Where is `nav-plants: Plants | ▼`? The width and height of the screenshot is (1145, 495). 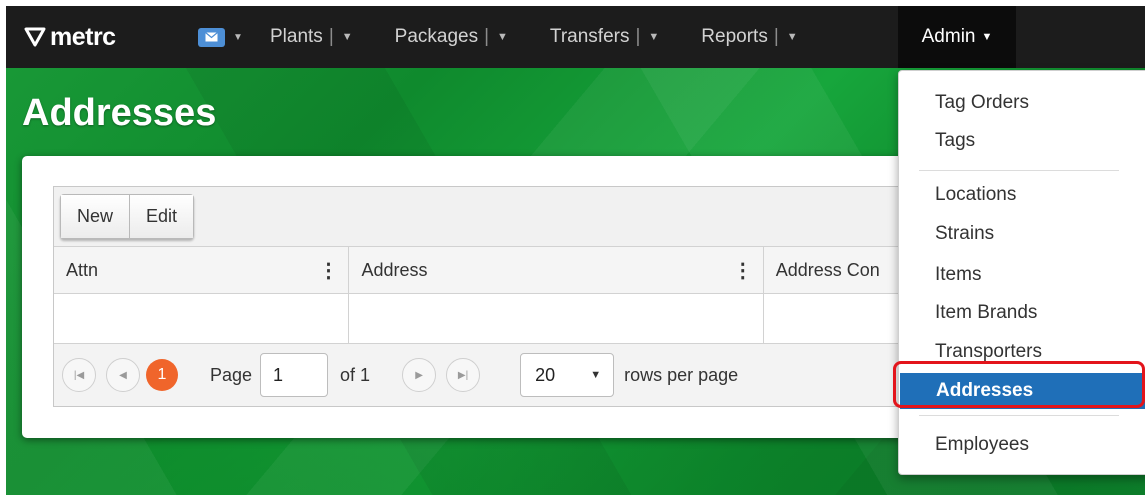 nav-plants: Plants | ▼ is located at coordinates (311, 37).